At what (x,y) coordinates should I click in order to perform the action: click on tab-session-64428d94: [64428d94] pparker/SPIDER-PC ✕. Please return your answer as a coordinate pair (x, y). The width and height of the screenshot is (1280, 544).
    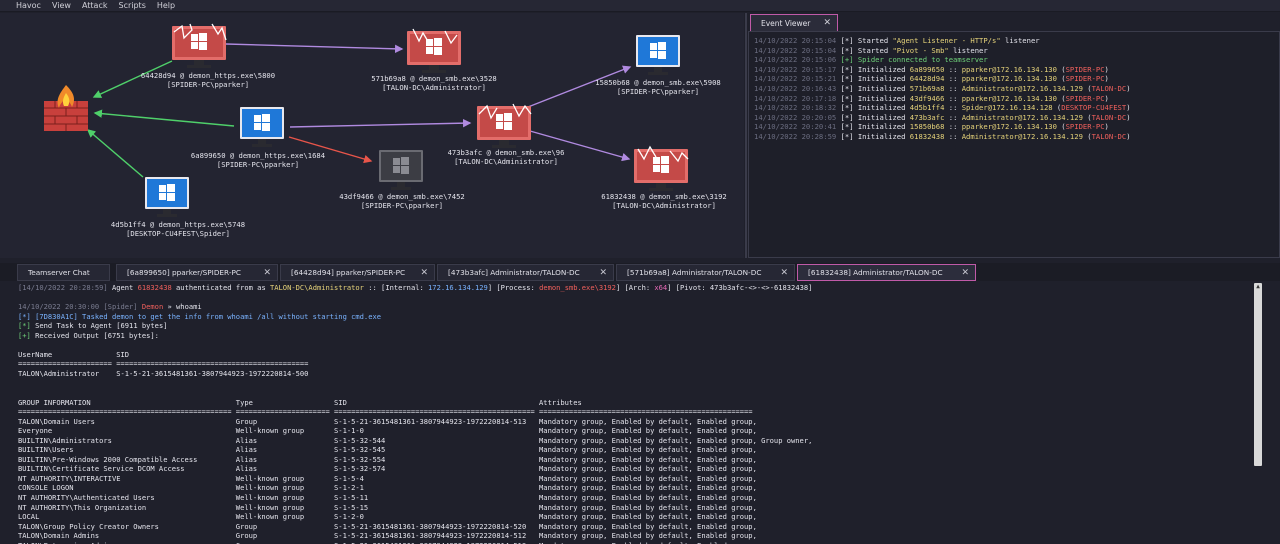
    Looking at the image, I should click on (357, 272).